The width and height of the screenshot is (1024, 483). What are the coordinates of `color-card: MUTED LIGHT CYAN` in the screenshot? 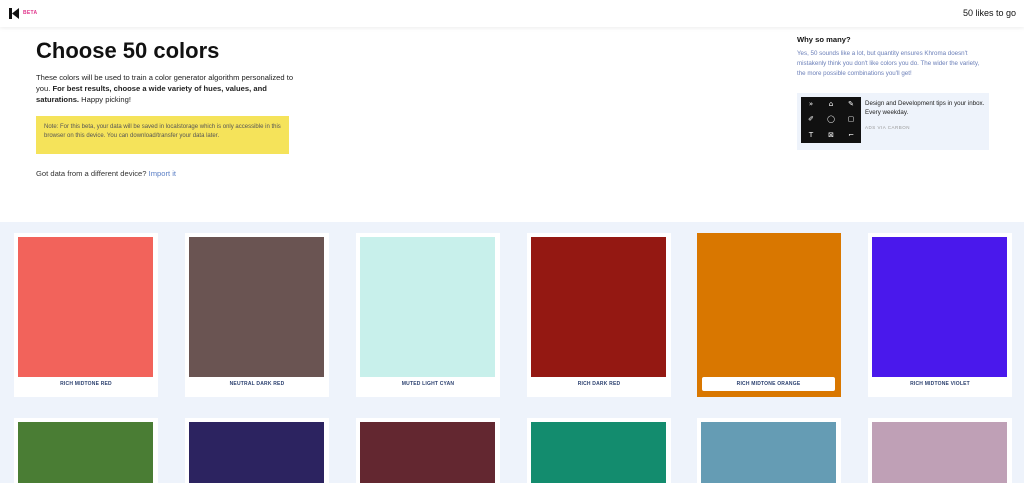 It's located at (428, 315).